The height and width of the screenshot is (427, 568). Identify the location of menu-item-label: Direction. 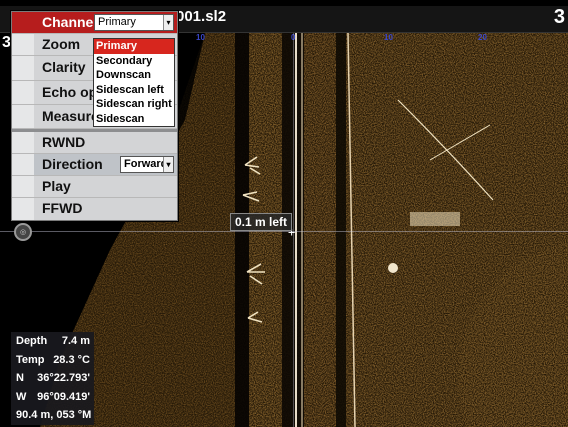
(72, 164).